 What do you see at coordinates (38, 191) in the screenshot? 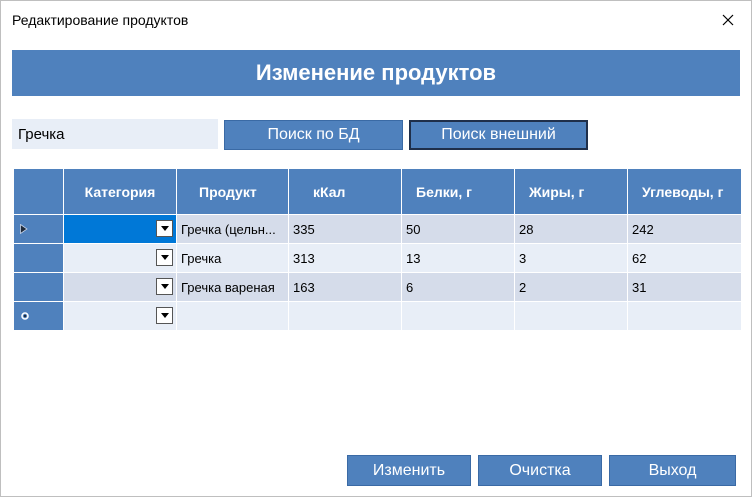
I see `row-header-corner` at bounding box center [38, 191].